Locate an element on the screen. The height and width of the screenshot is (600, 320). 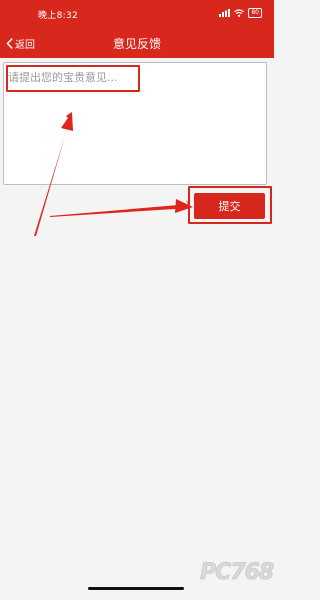
placeholder-highlight-box is located at coordinates (73, 78).